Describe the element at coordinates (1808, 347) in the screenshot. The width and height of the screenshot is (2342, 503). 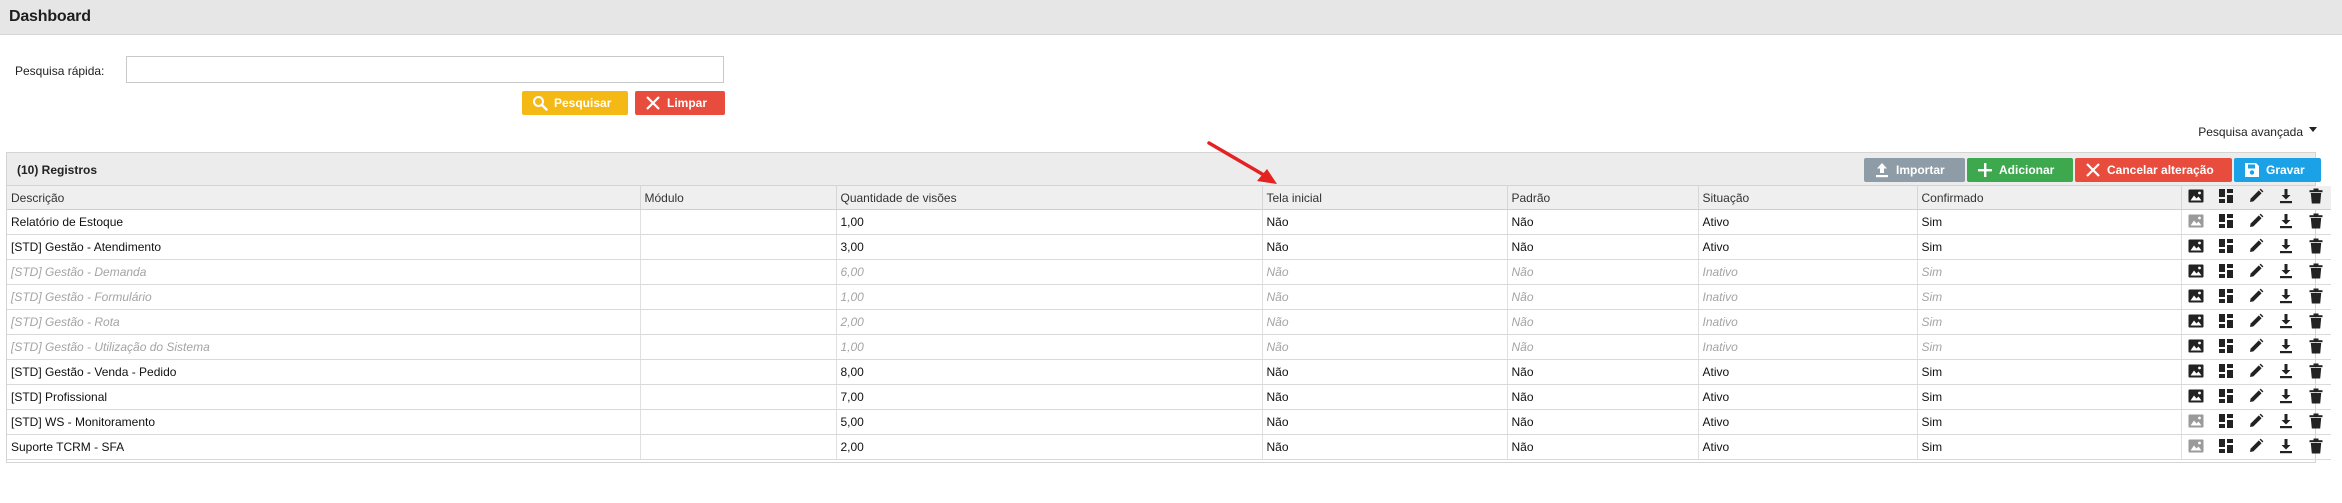
I see `cell-situacao: Inativo` at that location.